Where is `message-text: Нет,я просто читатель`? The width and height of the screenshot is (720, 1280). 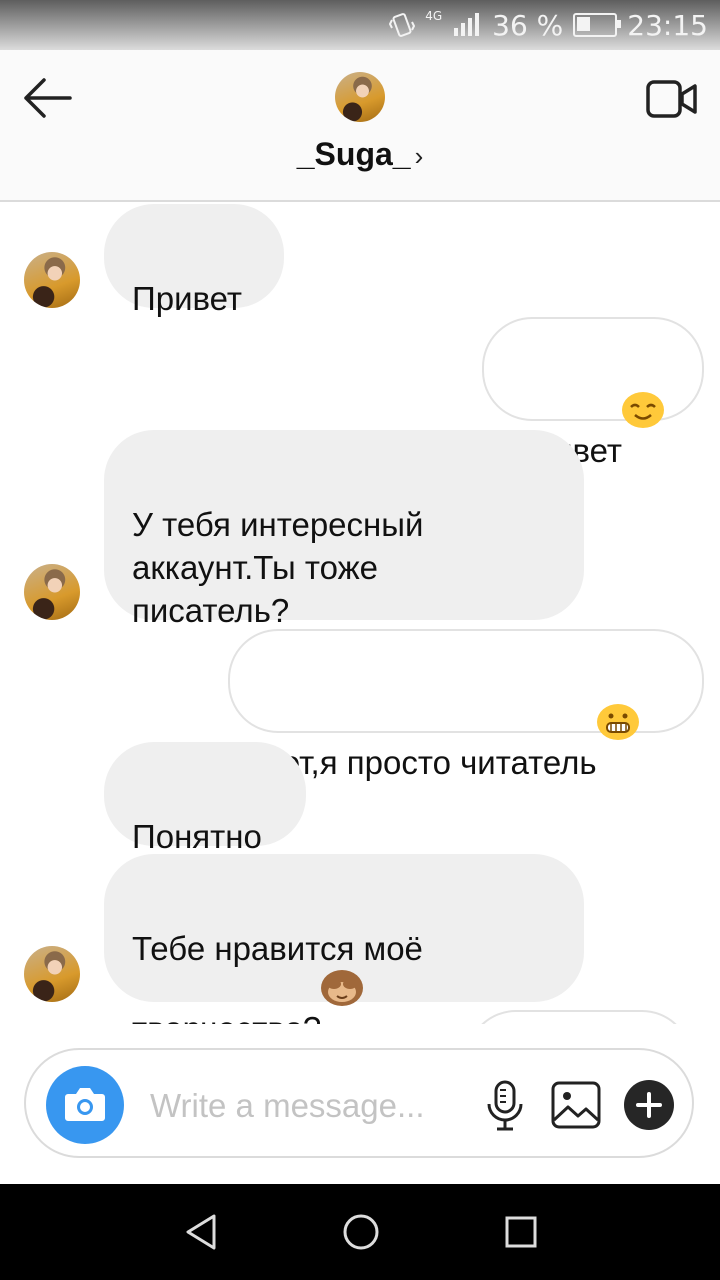 message-text: Нет,я просто читатель is located at coordinates (427, 762).